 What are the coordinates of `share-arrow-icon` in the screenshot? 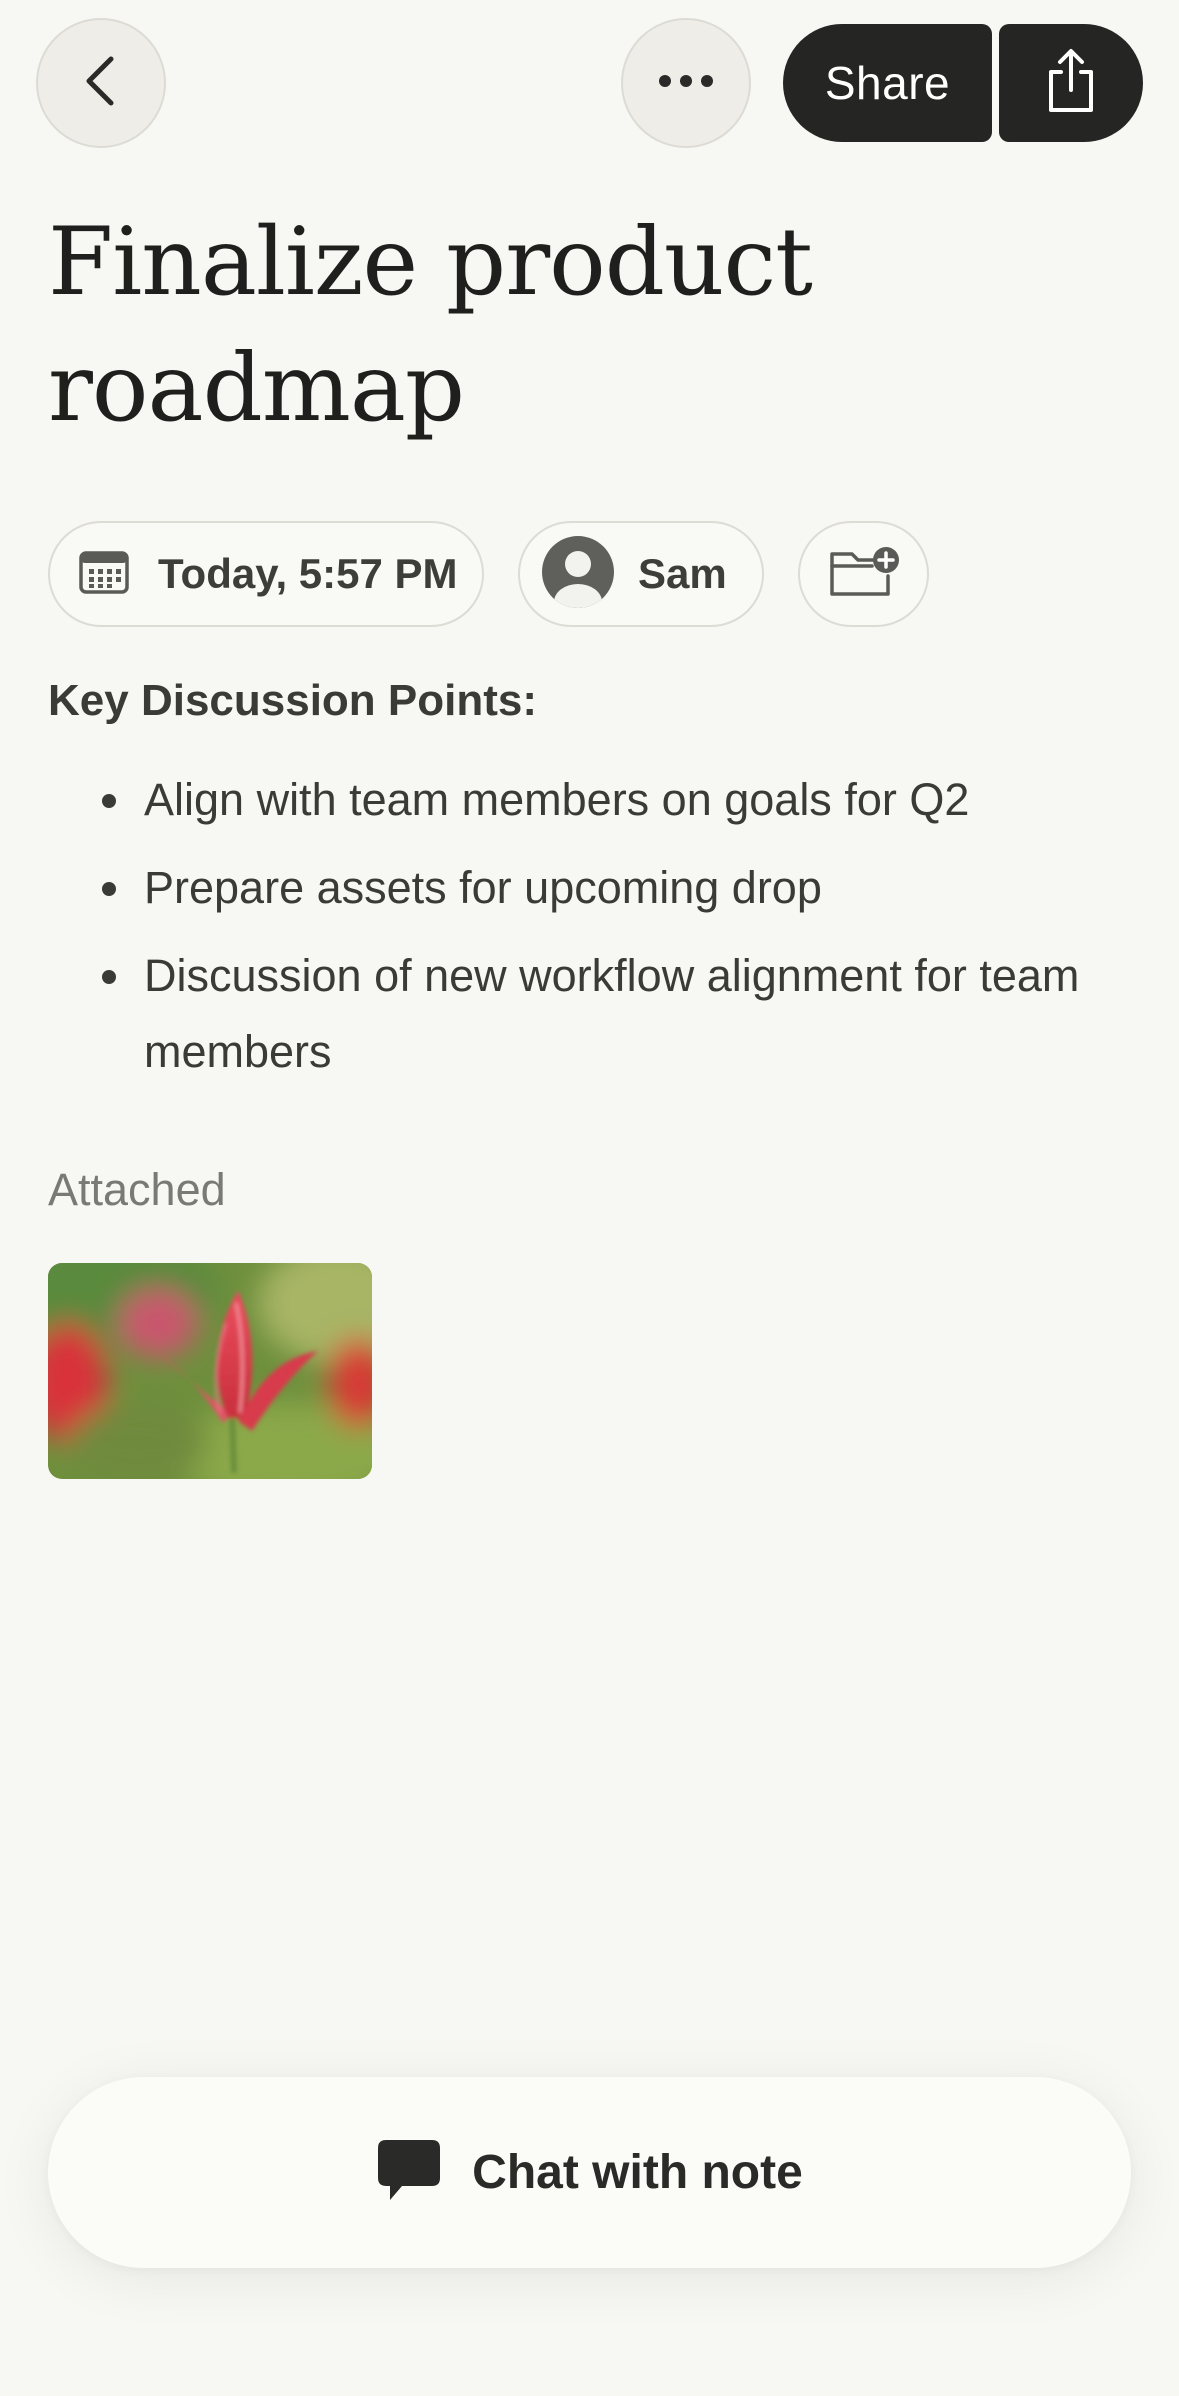 It's located at (1071, 83).